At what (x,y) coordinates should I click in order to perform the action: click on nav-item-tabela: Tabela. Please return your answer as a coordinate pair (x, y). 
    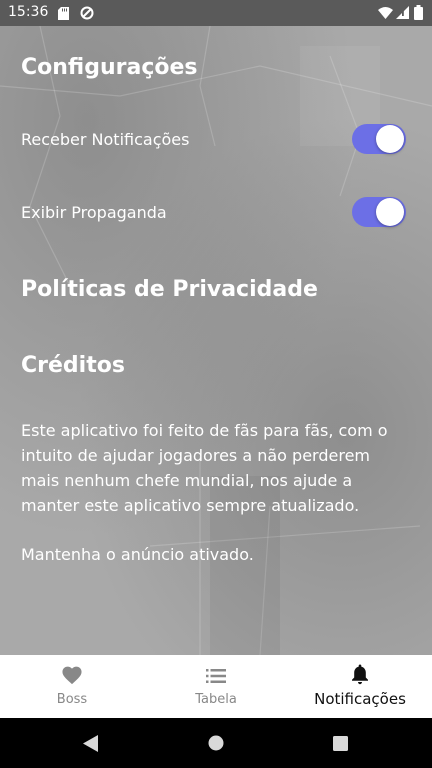
    Looking at the image, I should click on (216, 686).